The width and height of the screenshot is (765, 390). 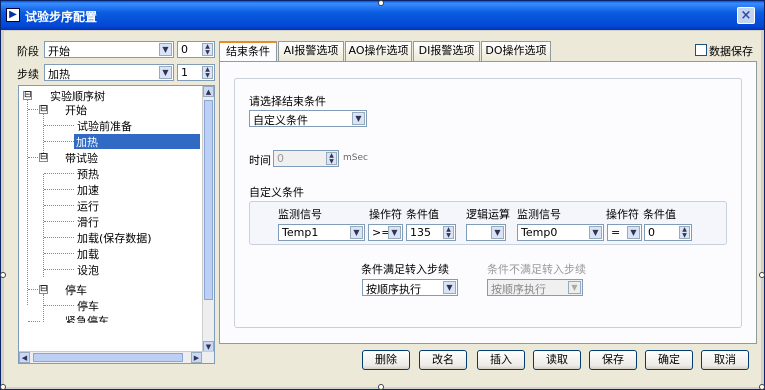 I want to click on scroll-left-icon: ◀, so click(x=24, y=357).